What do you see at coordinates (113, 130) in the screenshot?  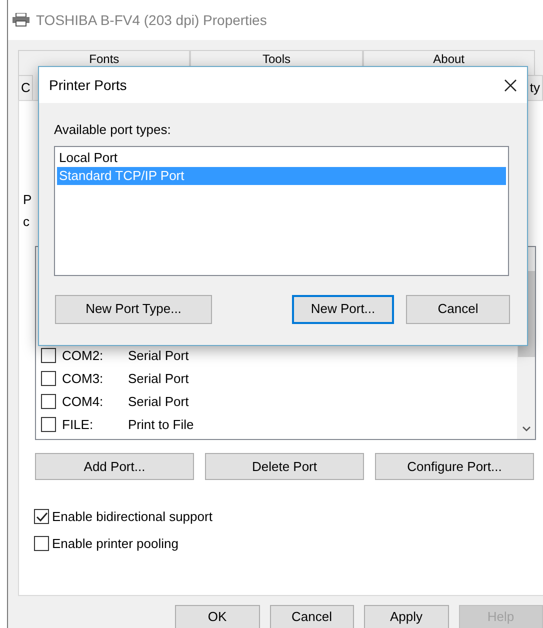 I see `dialog-prompt: Available port types:` at bounding box center [113, 130].